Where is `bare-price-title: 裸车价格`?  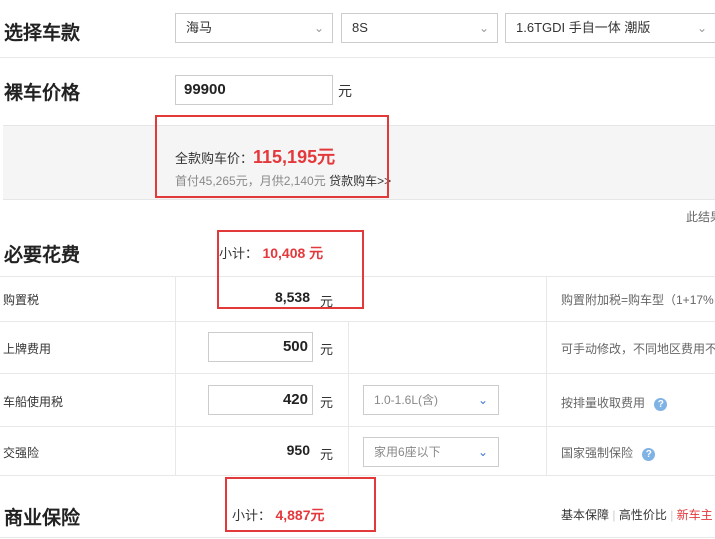 bare-price-title: 裸车价格 is located at coordinates (42, 93).